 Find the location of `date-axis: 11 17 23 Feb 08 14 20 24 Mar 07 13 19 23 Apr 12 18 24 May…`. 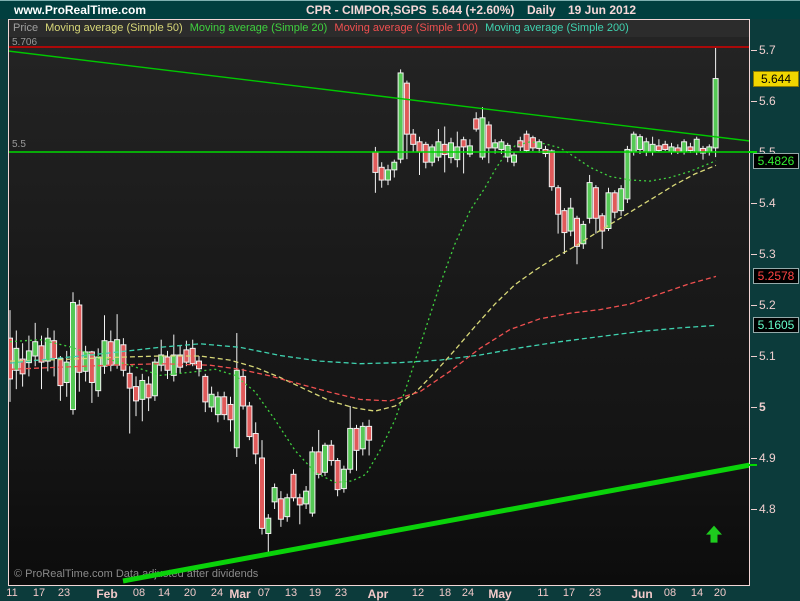

date-axis: 11 17 23 Feb 08 14 20 24 Mar 07 13 19 23 Apr 12 18 24 May… is located at coordinates (400, 593).